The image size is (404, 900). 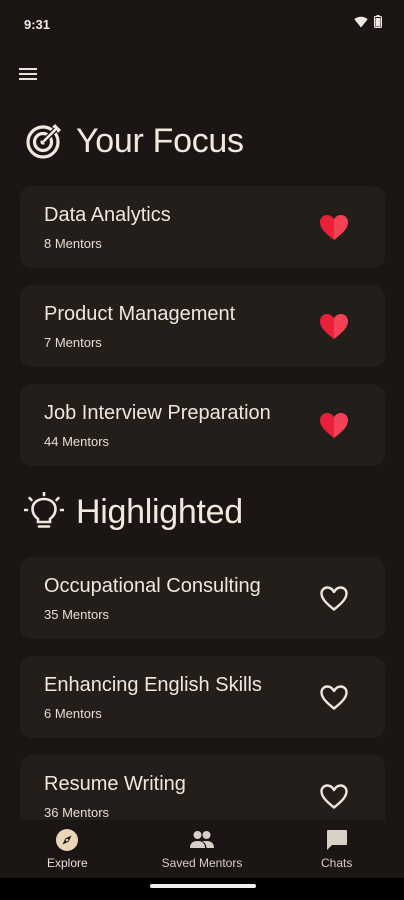 What do you see at coordinates (202, 840) in the screenshot?
I see `people-icon` at bounding box center [202, 840].